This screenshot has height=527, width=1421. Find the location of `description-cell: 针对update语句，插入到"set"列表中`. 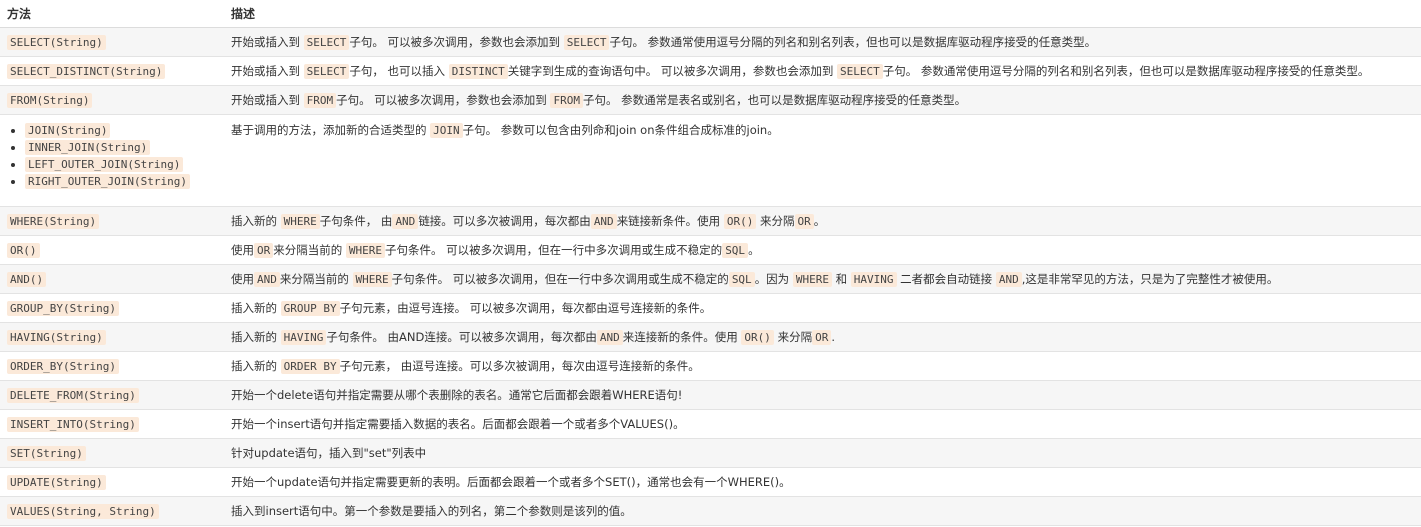

description-cell: 针对update语句，插入到"set"列表中 is located at coordinates (822, 453).